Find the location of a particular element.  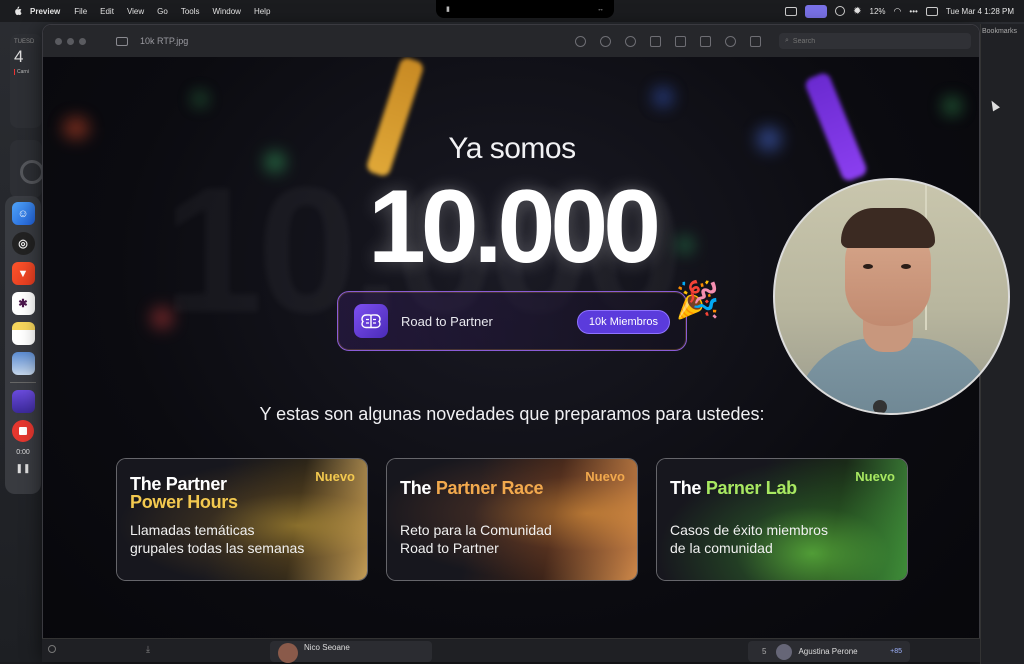

zoom-in-icon is located at coordinates (630, 41).